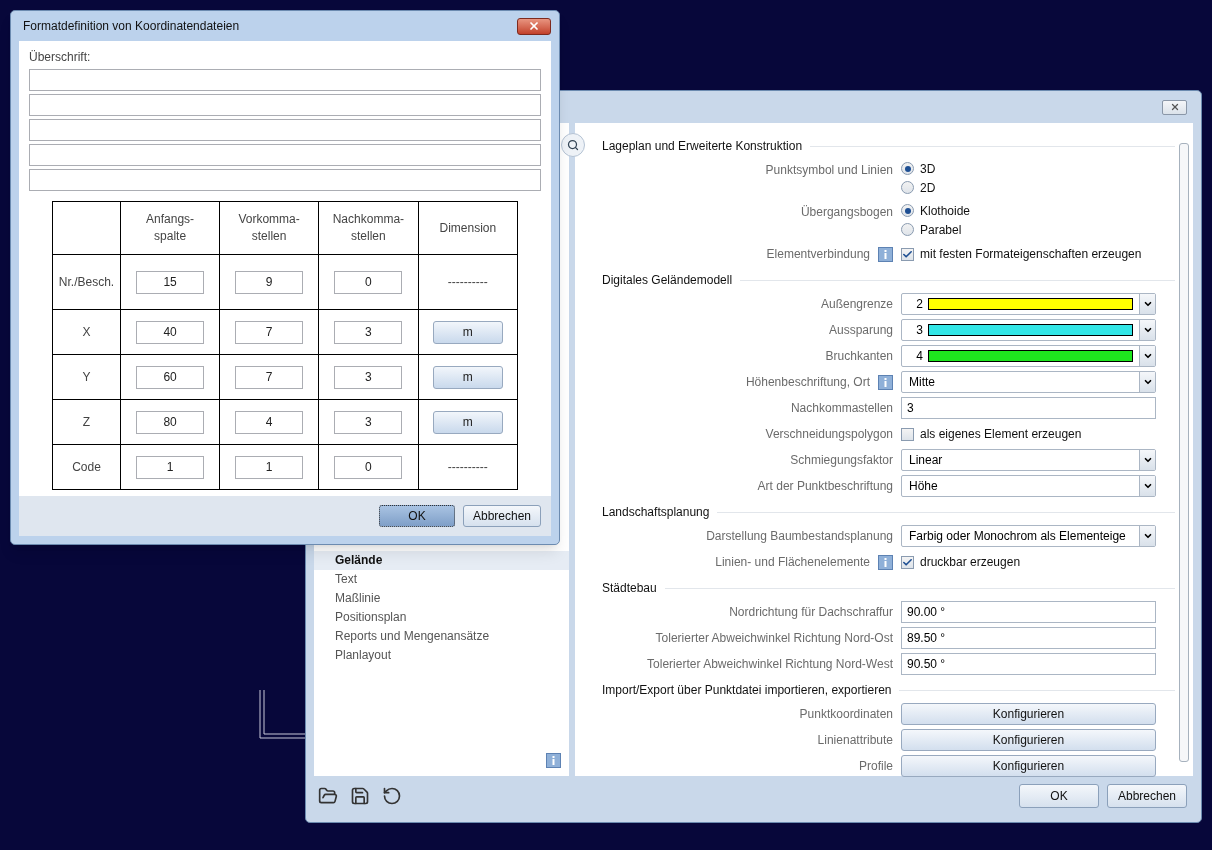 Image resolution: width=1212 pixels, height=850 pixels. Describe the element at coordinates (441, 655) in the screenshot. I see `sidebar-item: Planlayout` at that location.